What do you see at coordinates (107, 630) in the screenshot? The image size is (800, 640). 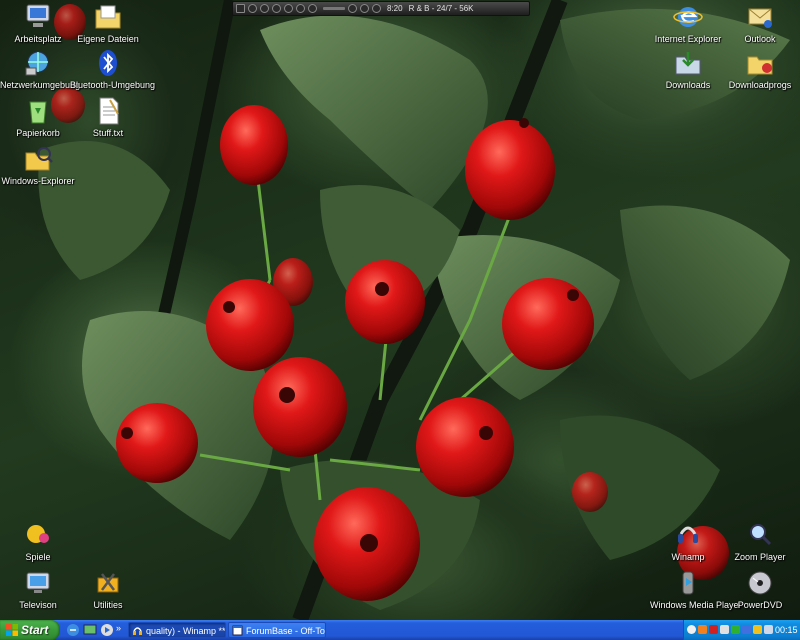 I see `quicklaunch-media-icon` at bounding box center [107, 630].